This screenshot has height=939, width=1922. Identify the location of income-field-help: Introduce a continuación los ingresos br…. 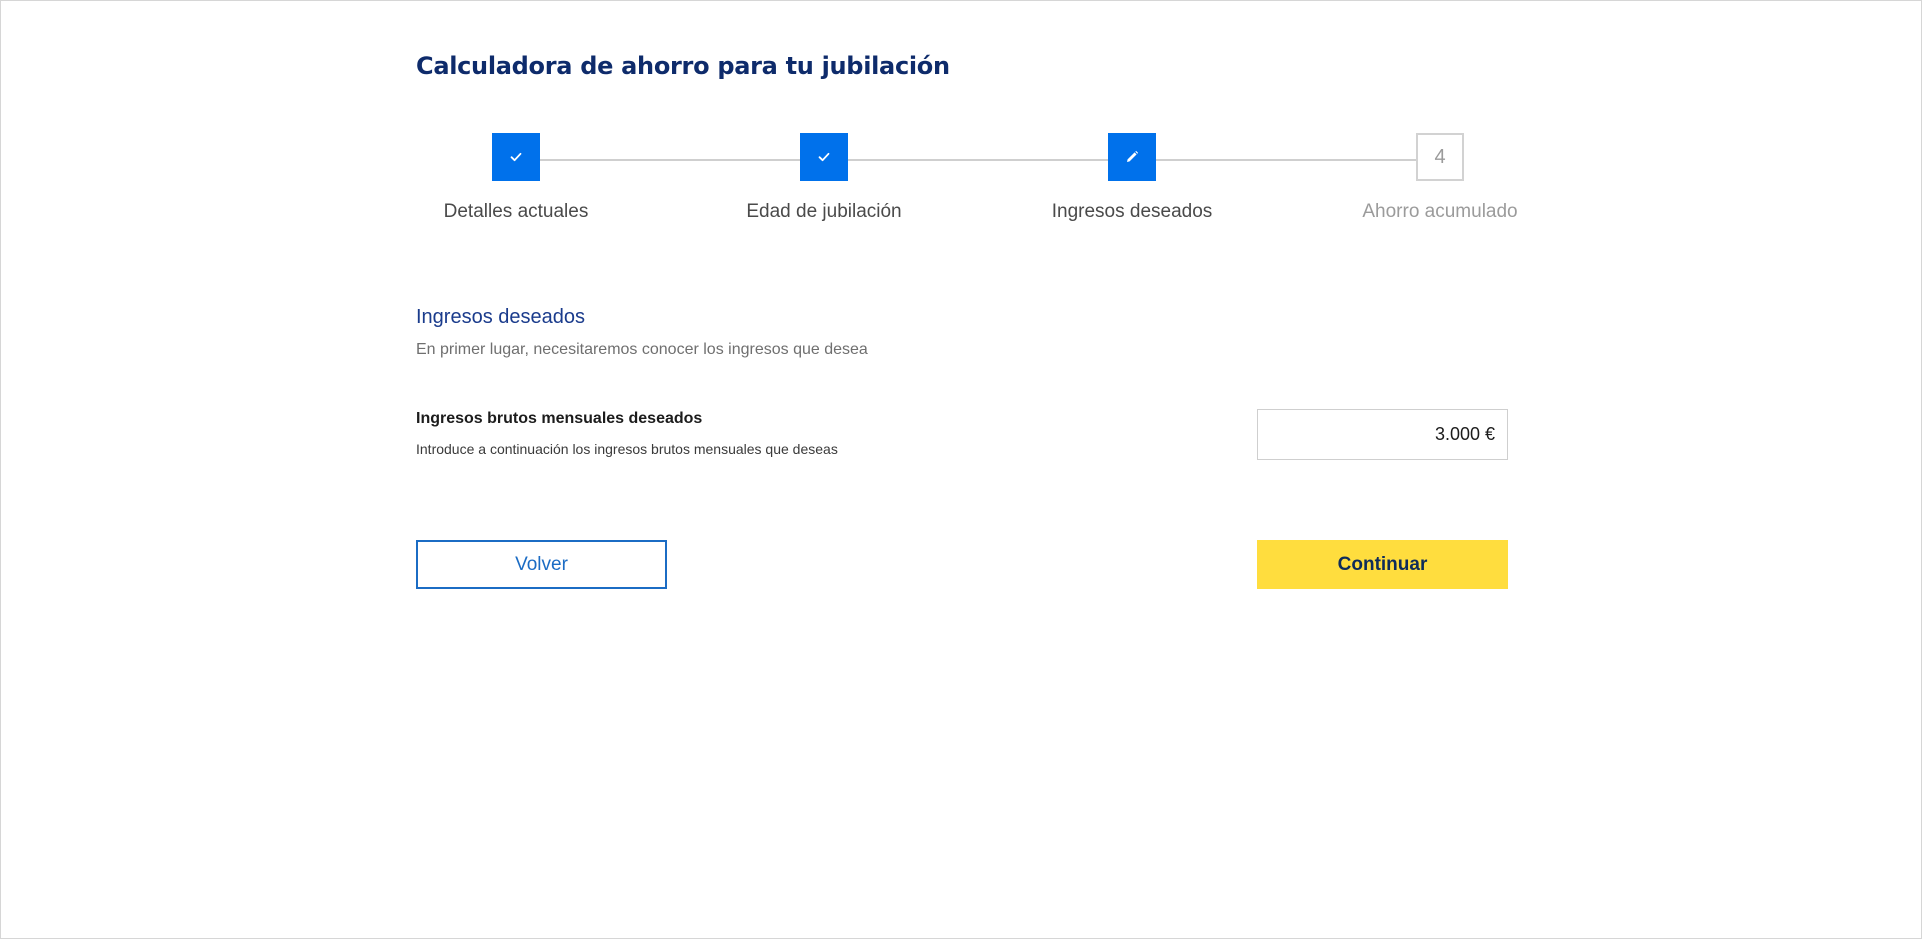
(627, 449).